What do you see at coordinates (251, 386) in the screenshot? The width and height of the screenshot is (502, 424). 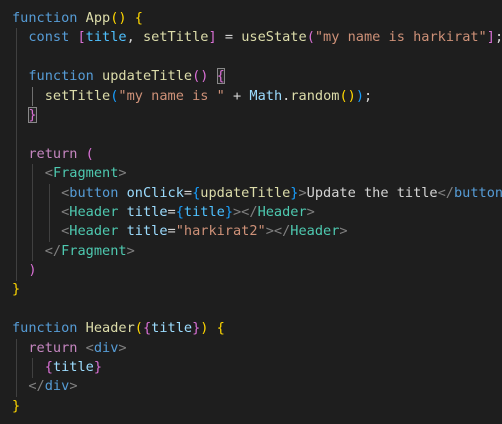 I see `code-line: </div>` at bounding box center [251, 386].